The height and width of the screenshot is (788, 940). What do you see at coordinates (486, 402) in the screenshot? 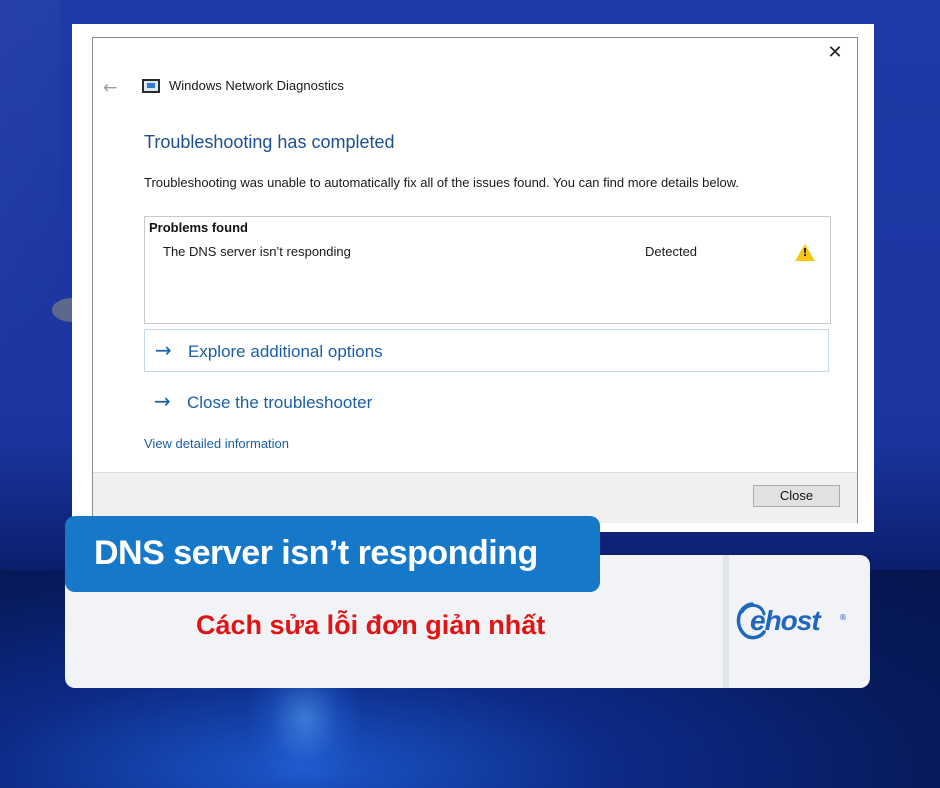
I see `close-troubleshooter-link: → Close the troubleshooter` at bounding box center [486, 402].